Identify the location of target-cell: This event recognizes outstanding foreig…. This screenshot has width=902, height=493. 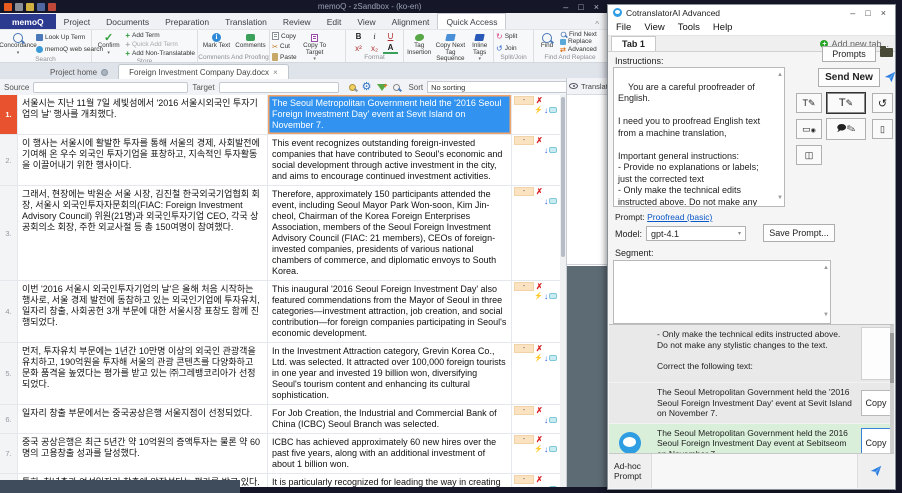
(390, 160).